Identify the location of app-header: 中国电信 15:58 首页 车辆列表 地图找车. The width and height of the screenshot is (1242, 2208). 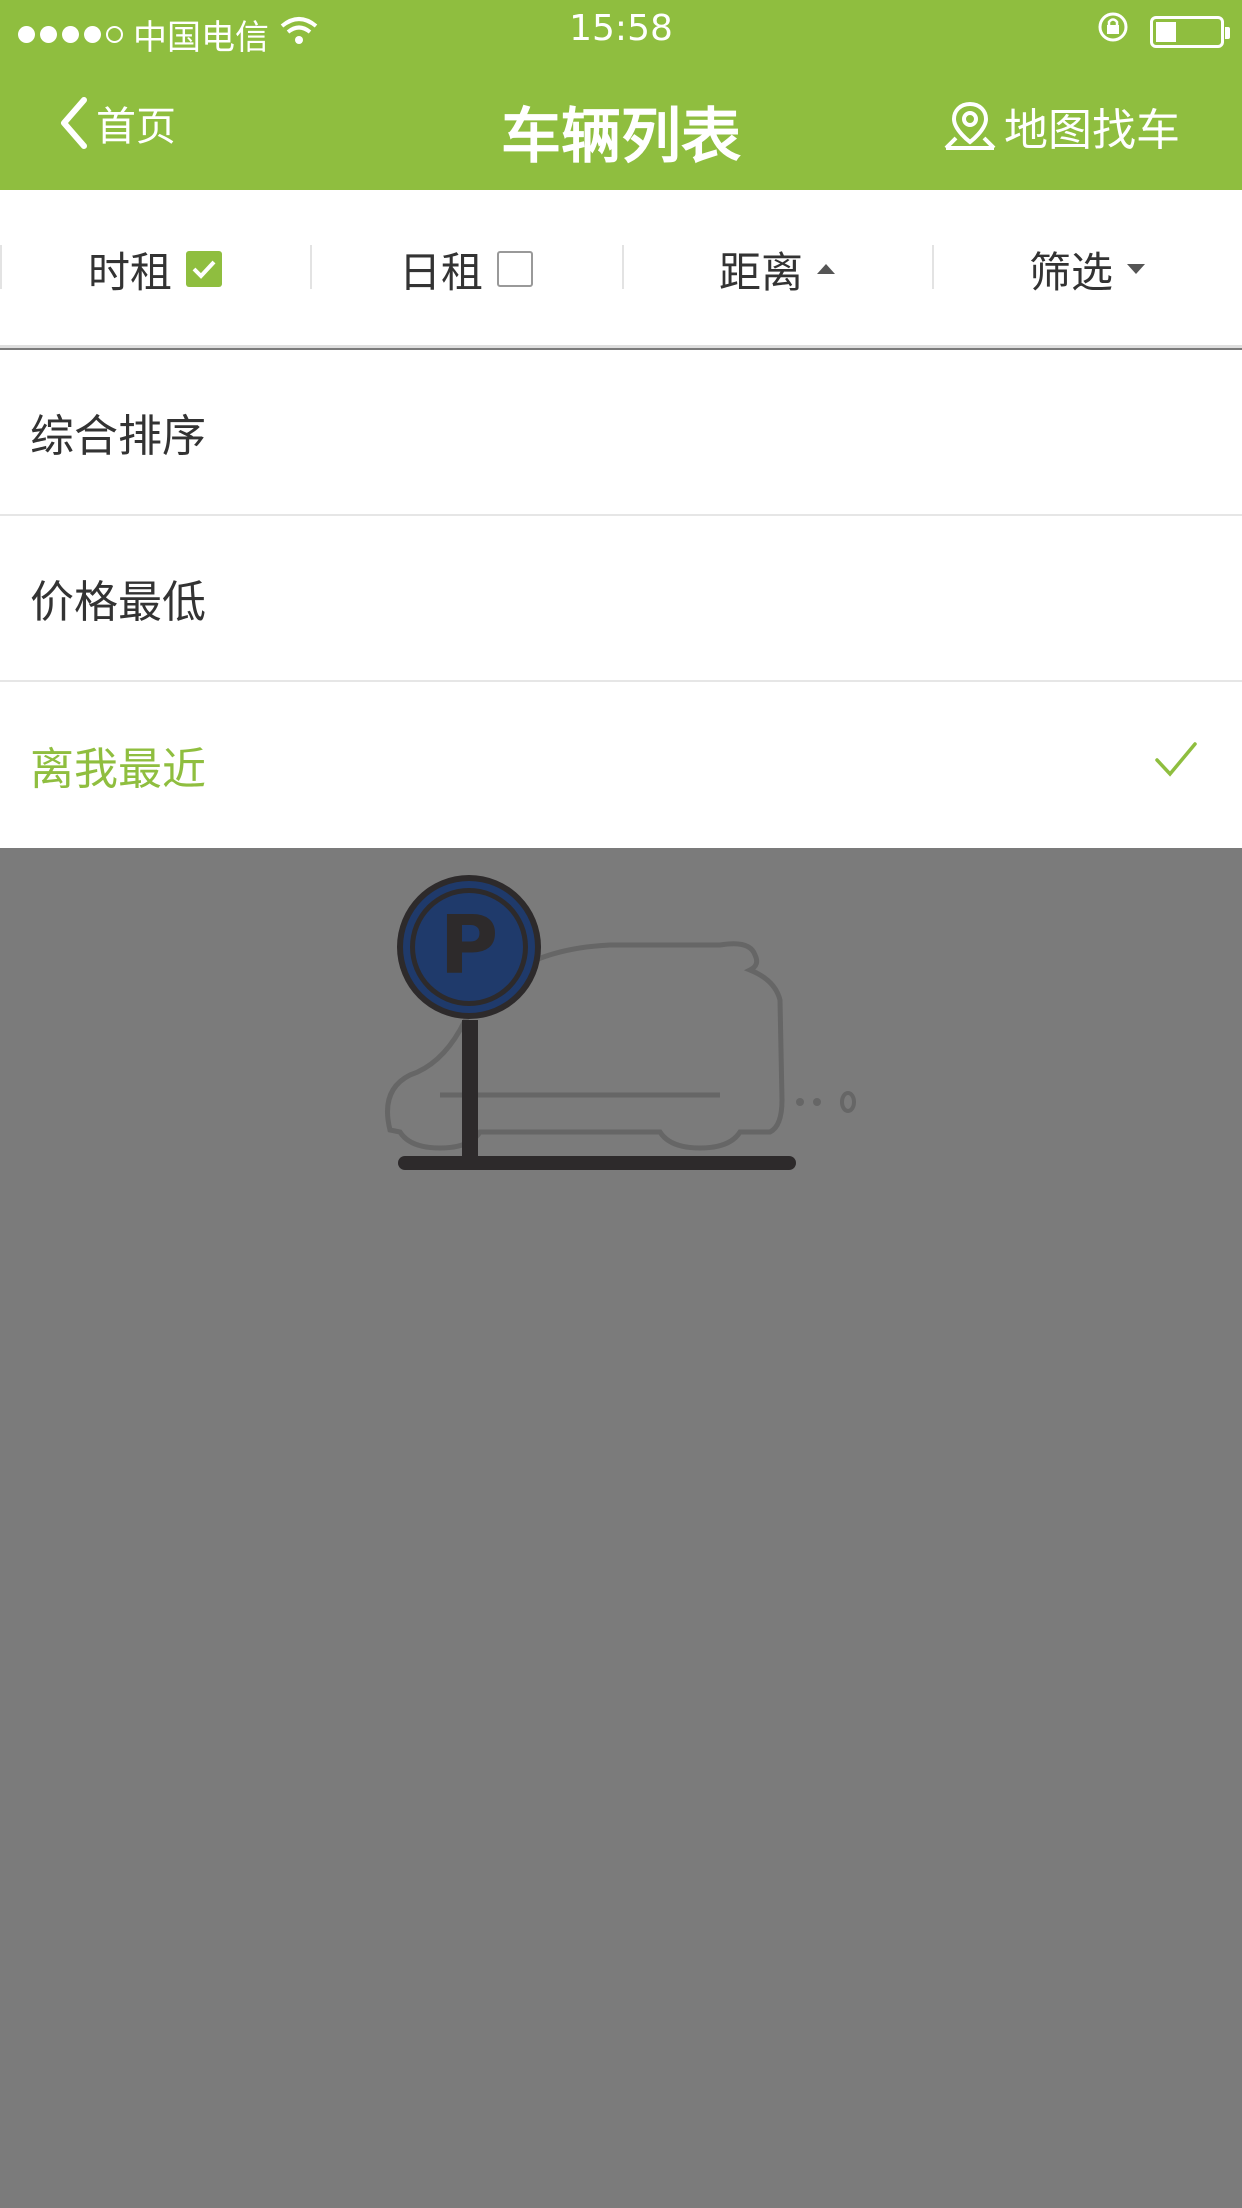
(621, 95).